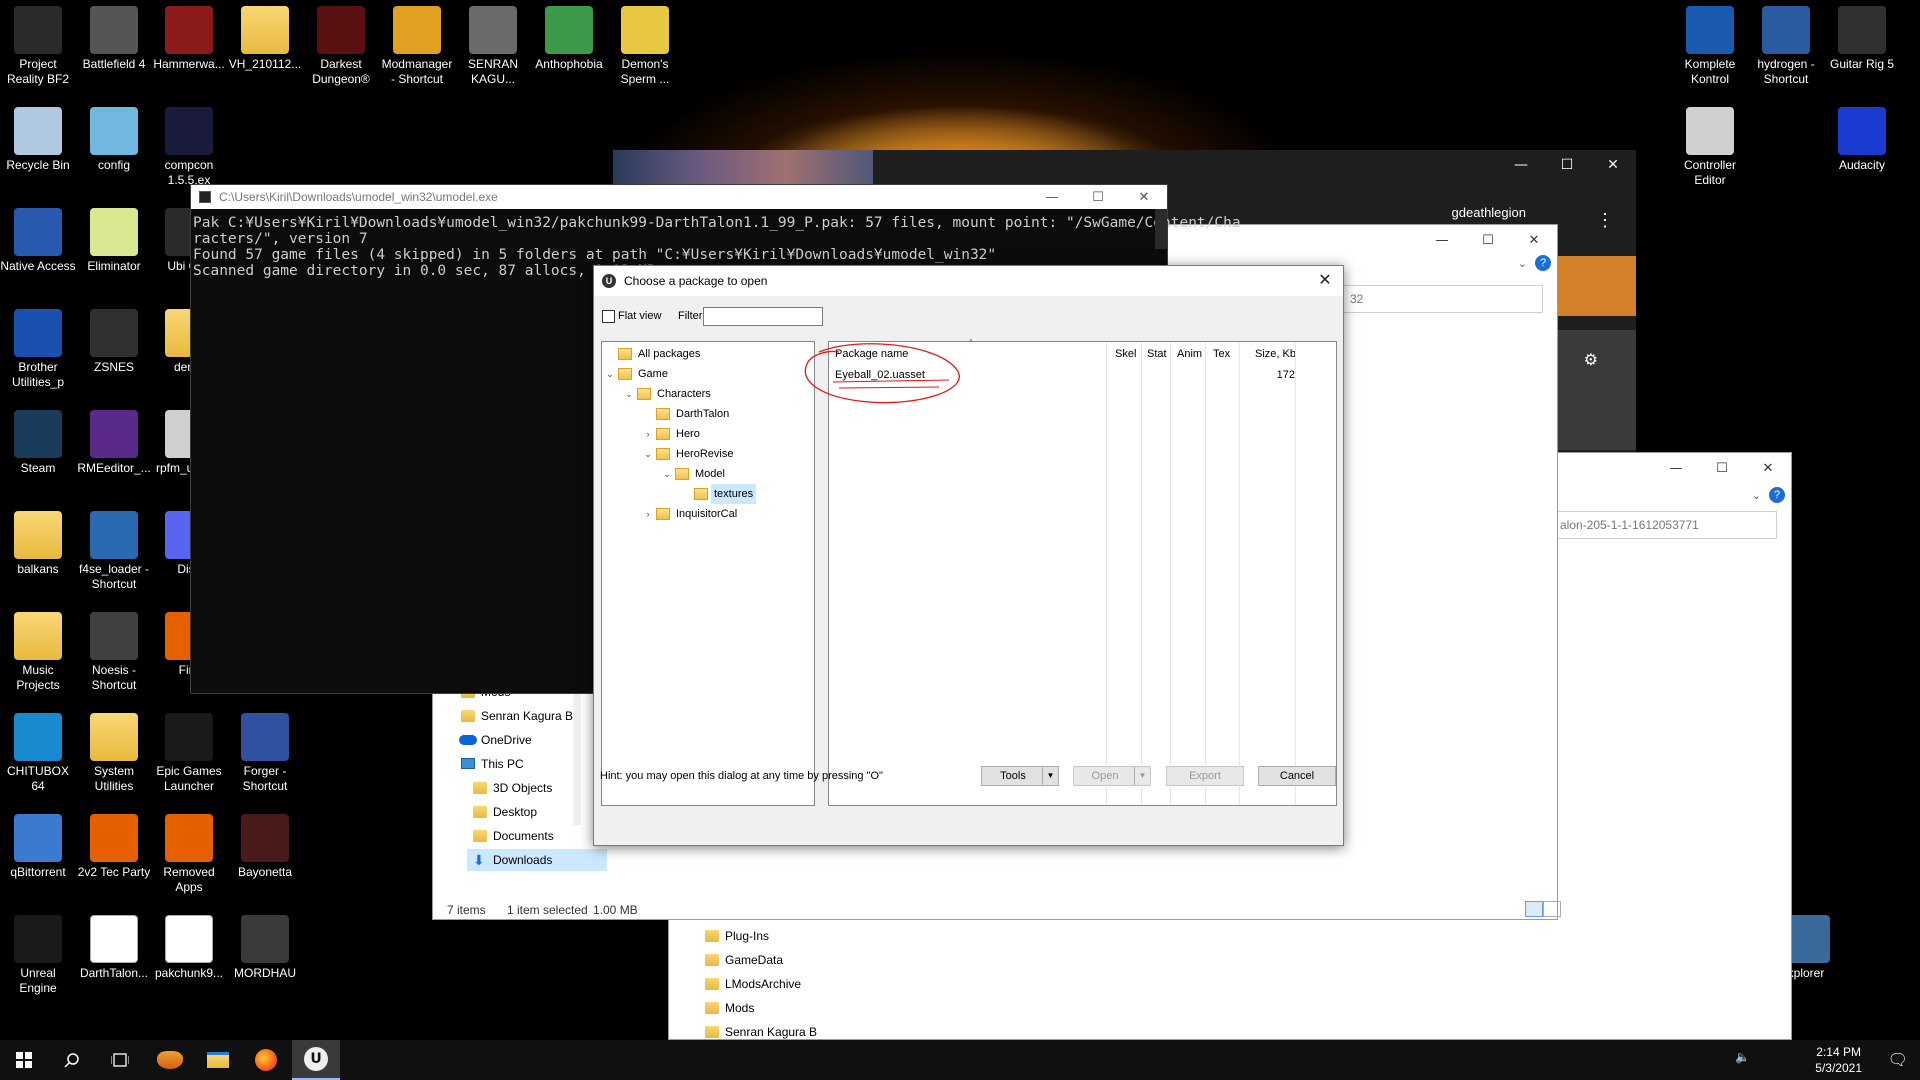 This screenshot has width=1920, height=1080. What do you see at coordinates (707, 514) in the screenshot?
I see `tree-node: › InquisitorCal` at bounding box center [707, 514].